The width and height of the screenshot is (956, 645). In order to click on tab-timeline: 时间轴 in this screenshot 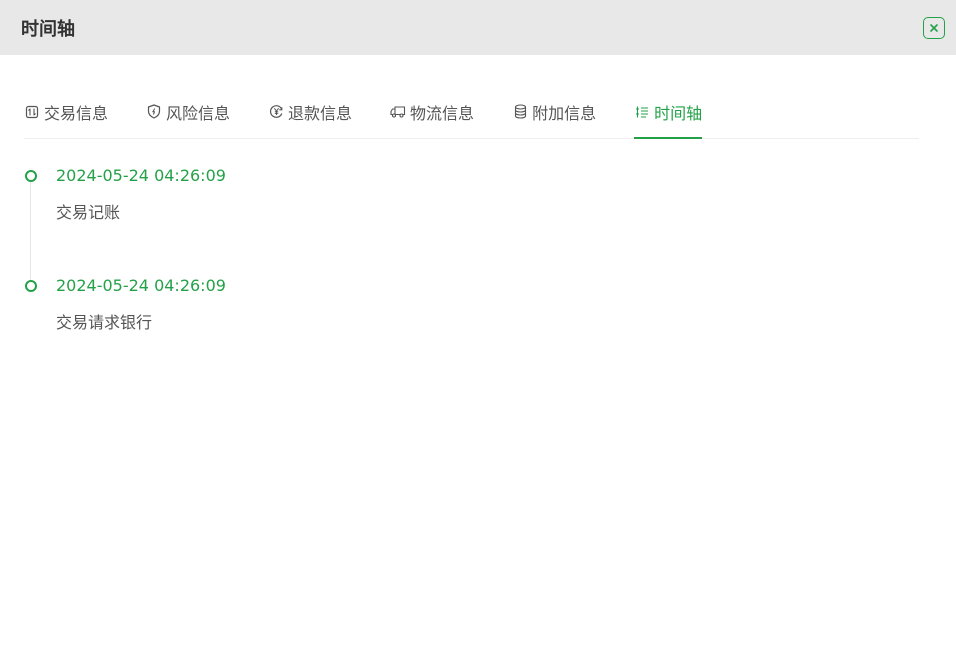, I will do `click(668, 112)`.